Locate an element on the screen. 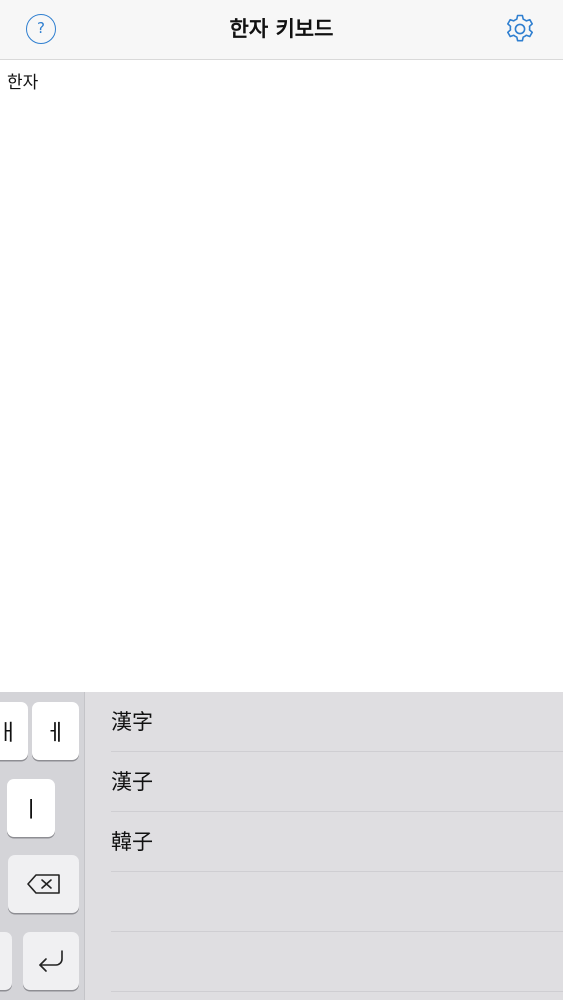 The width and height of the screenshot is (563, 1000). editor-text: 한자 is located at coordinates (23, 83).